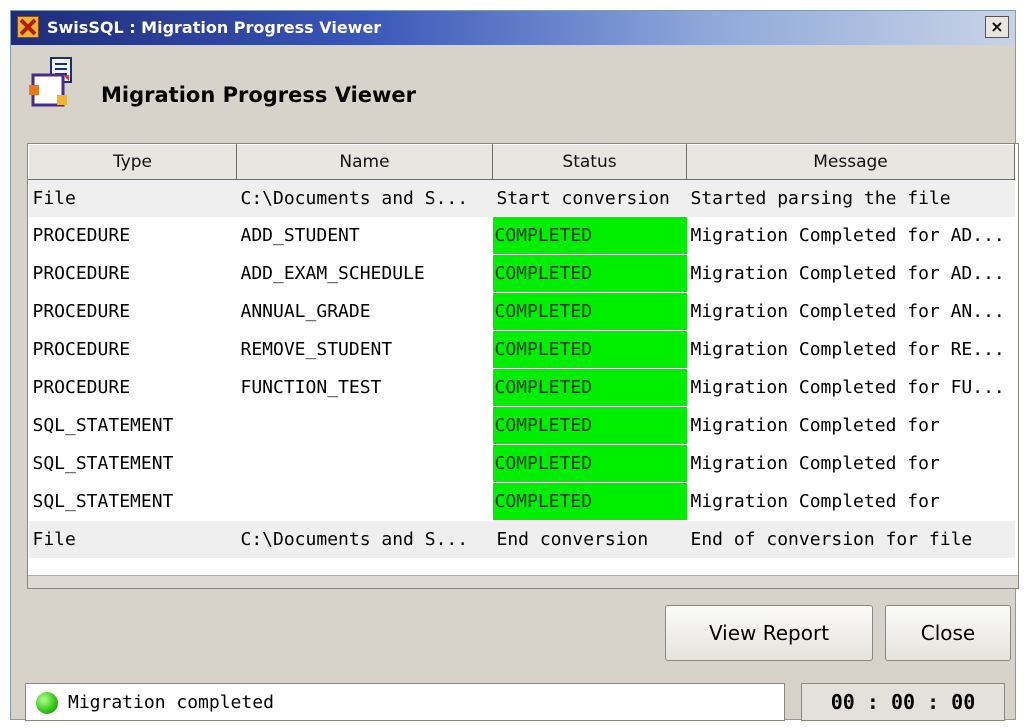 Image resolution: width=1028 pixels, height=728 pixels. I want to click on swissql-logo-icon, so click(28, 27).